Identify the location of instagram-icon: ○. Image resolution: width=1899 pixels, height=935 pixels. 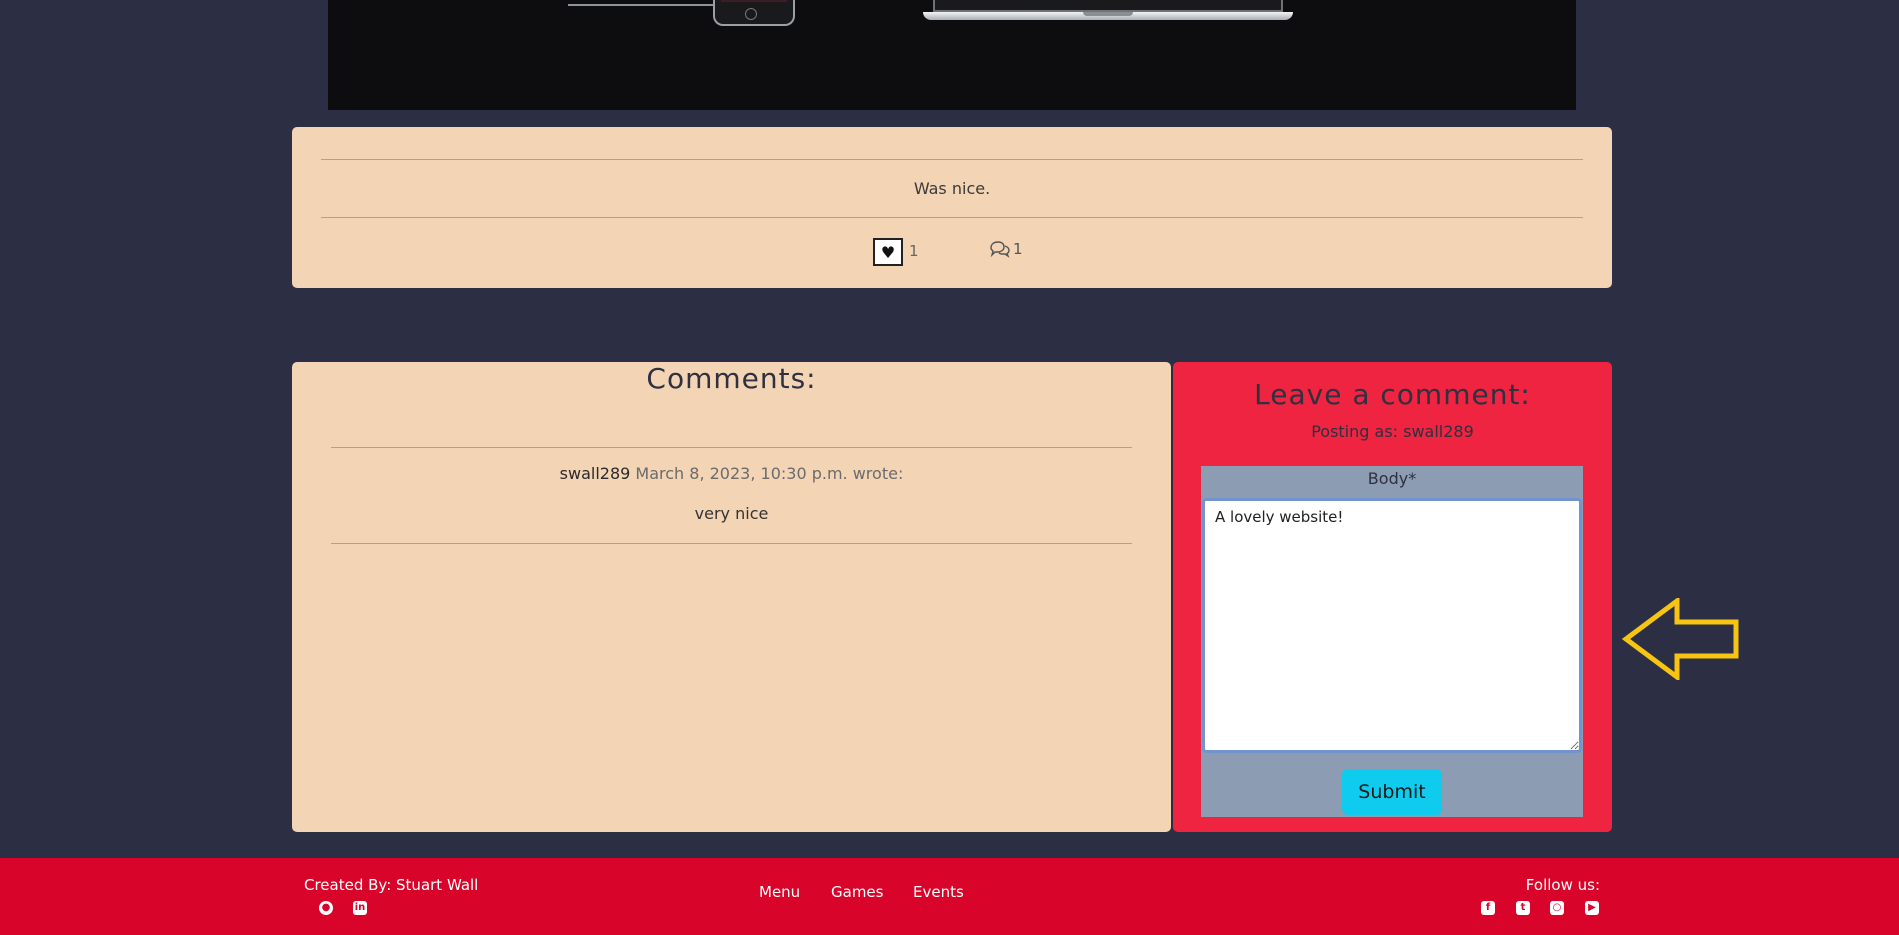
(1557, 908).